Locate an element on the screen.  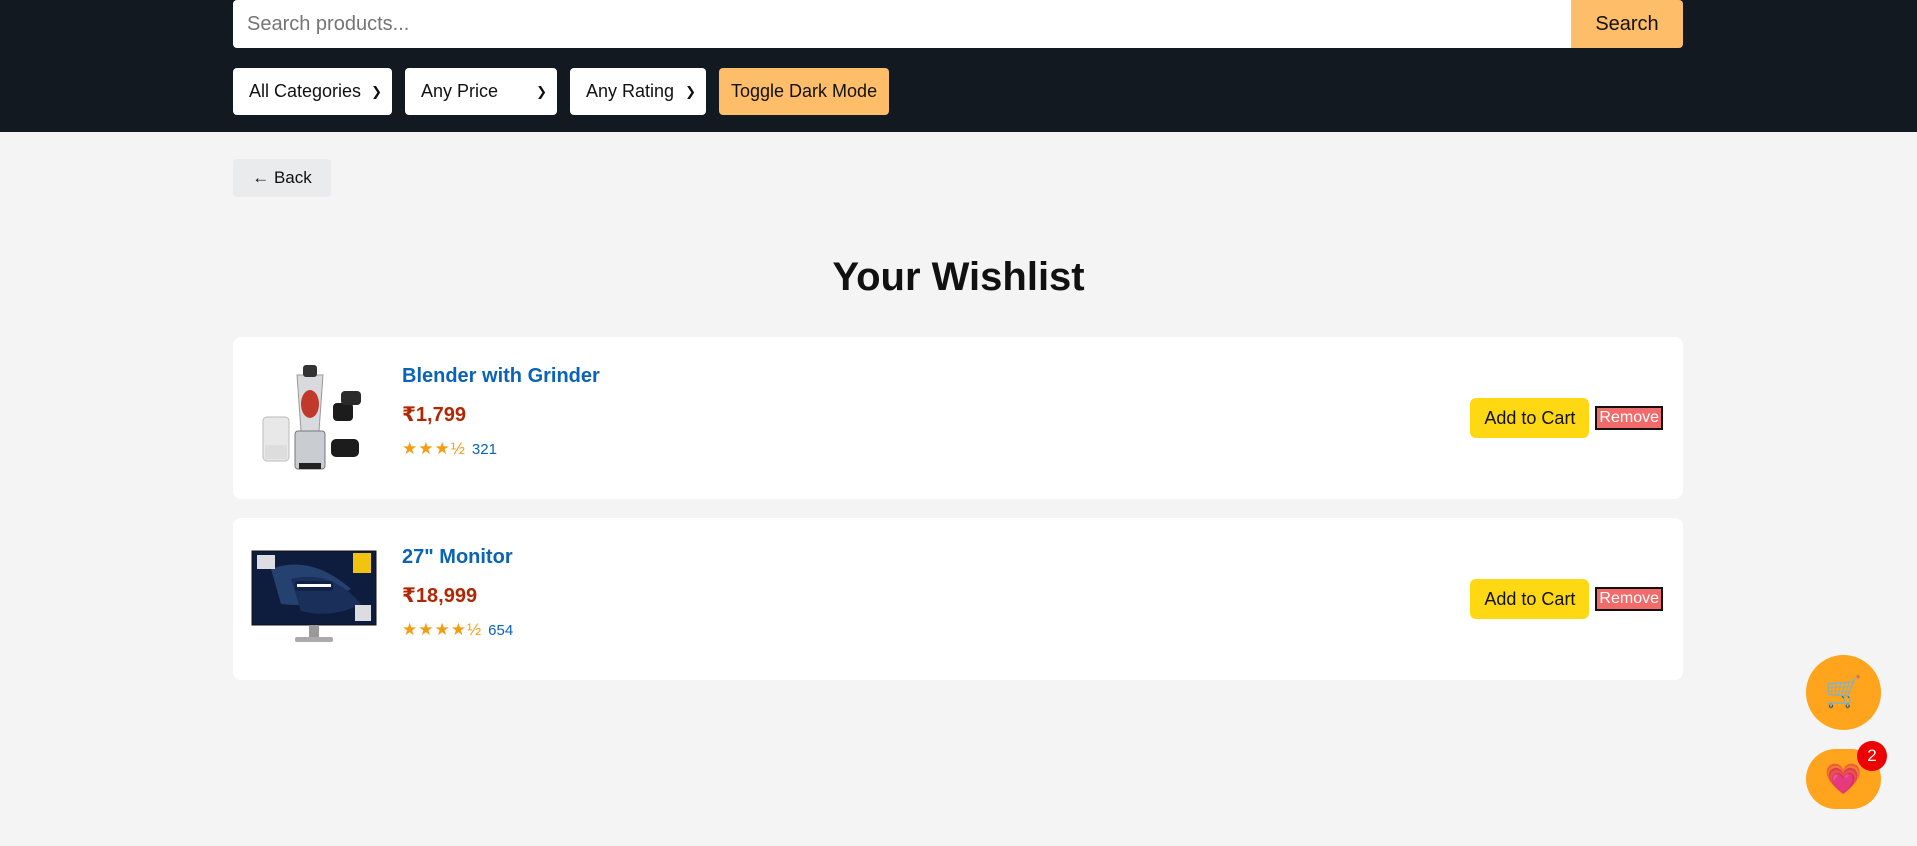
product-image-monitor is located at coordinates (314, 599).